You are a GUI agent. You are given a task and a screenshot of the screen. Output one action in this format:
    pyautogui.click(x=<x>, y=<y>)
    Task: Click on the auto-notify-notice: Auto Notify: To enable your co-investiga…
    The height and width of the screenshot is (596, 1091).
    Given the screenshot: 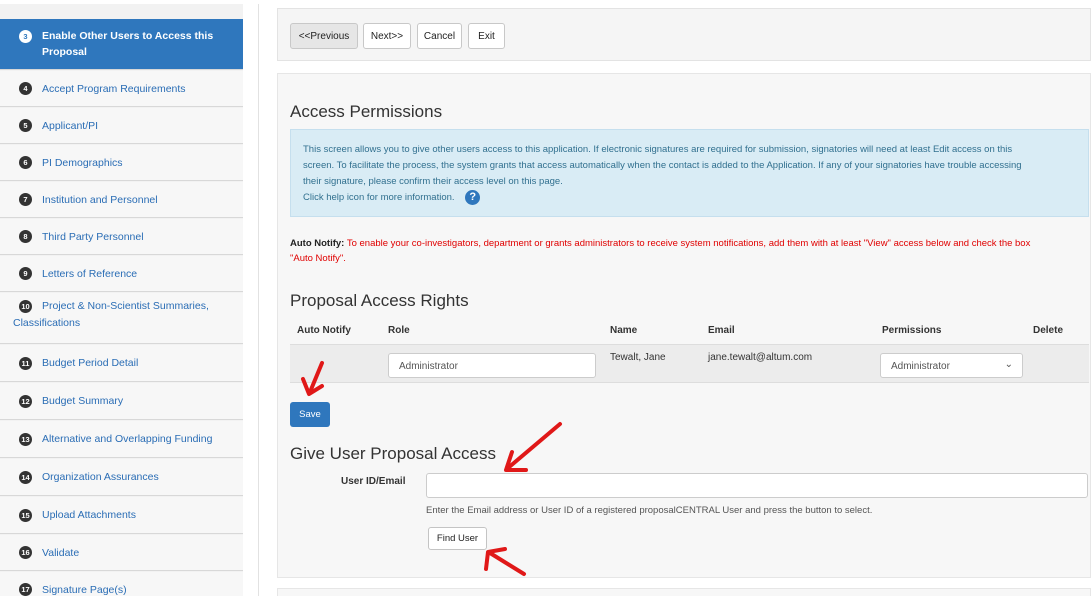 What is the action you would take?
    pyautogui.click(x=690, y=251)
    